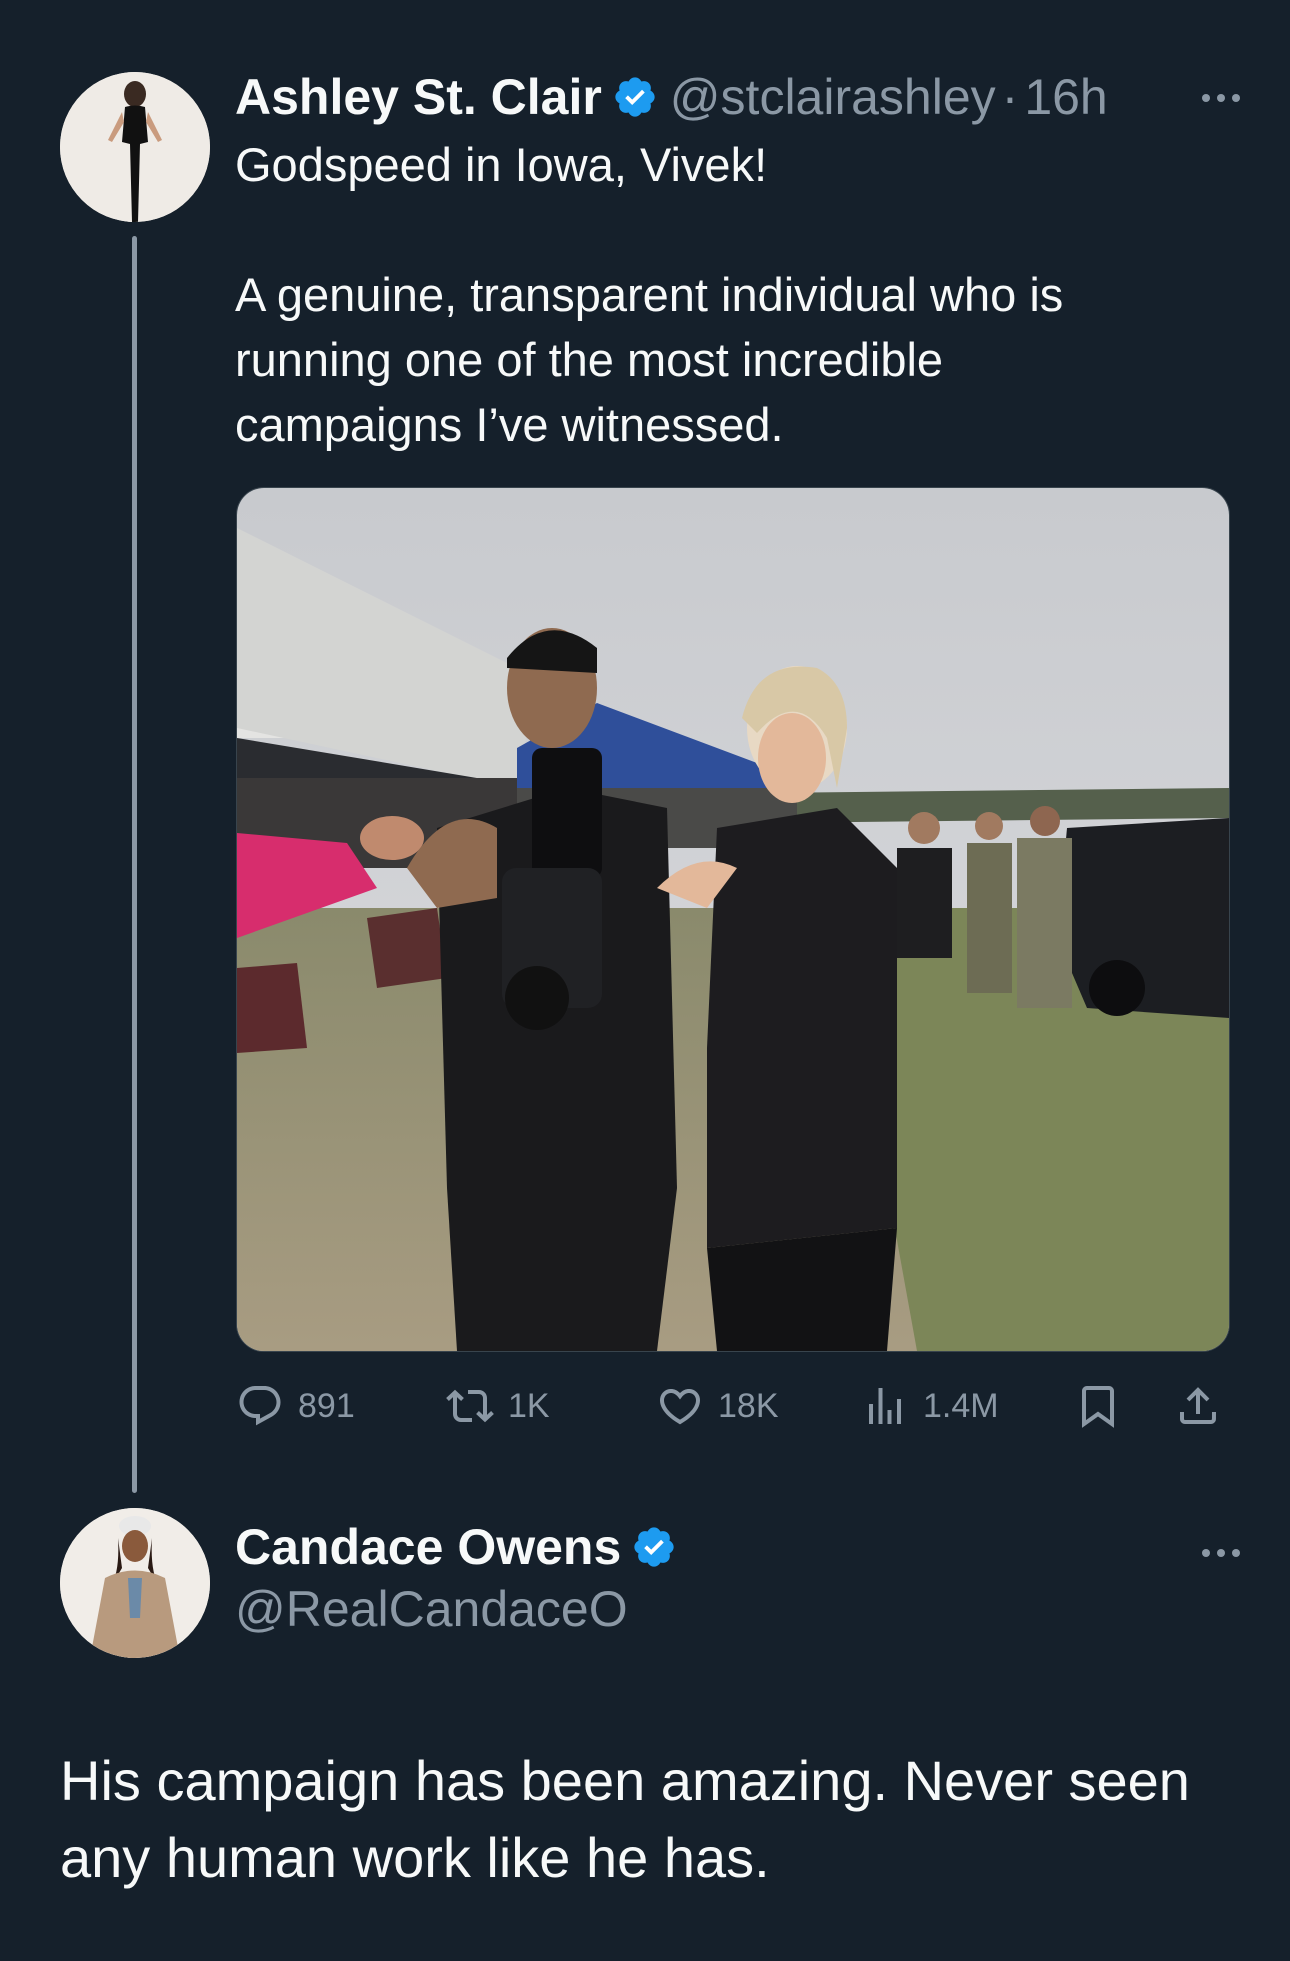 This screenshot has height=1961, width=1290. What do you see at coordinates (1065, 97) in the screenshot?
I see `timestamp: 16h` at bounding box center [1065, 97].